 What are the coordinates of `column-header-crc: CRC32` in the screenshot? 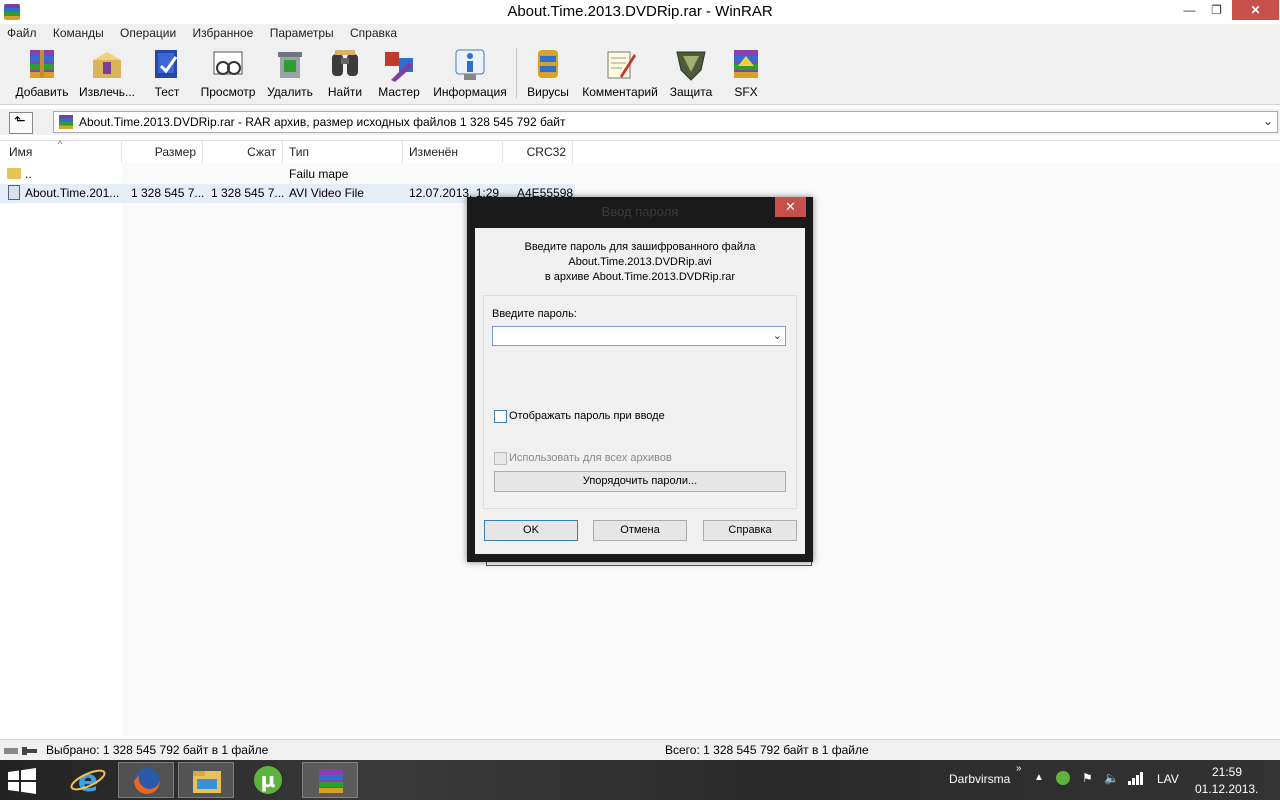 It's located at (538, 152).